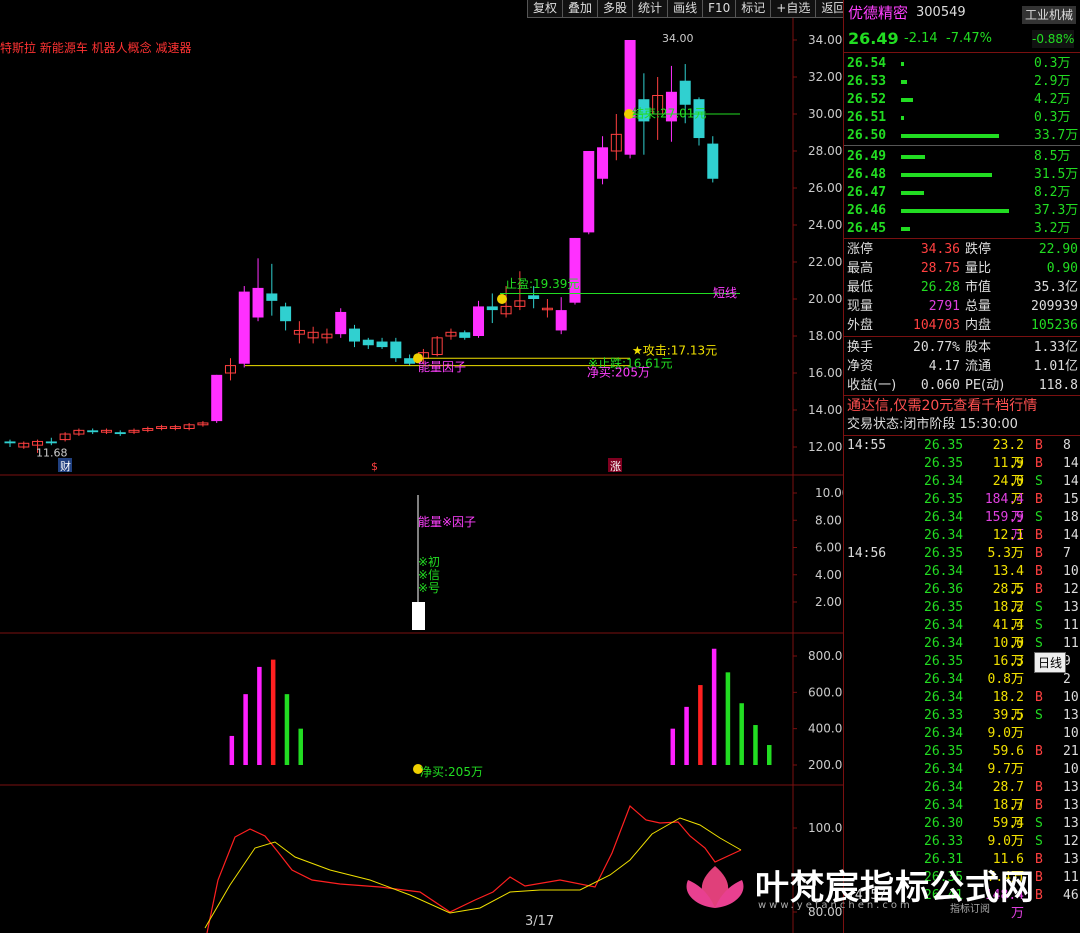  What do you see at coordinates (825, 114) in the screenshot?
I see `main-ytick-label: 30.00` at bounding box center [825, 114].